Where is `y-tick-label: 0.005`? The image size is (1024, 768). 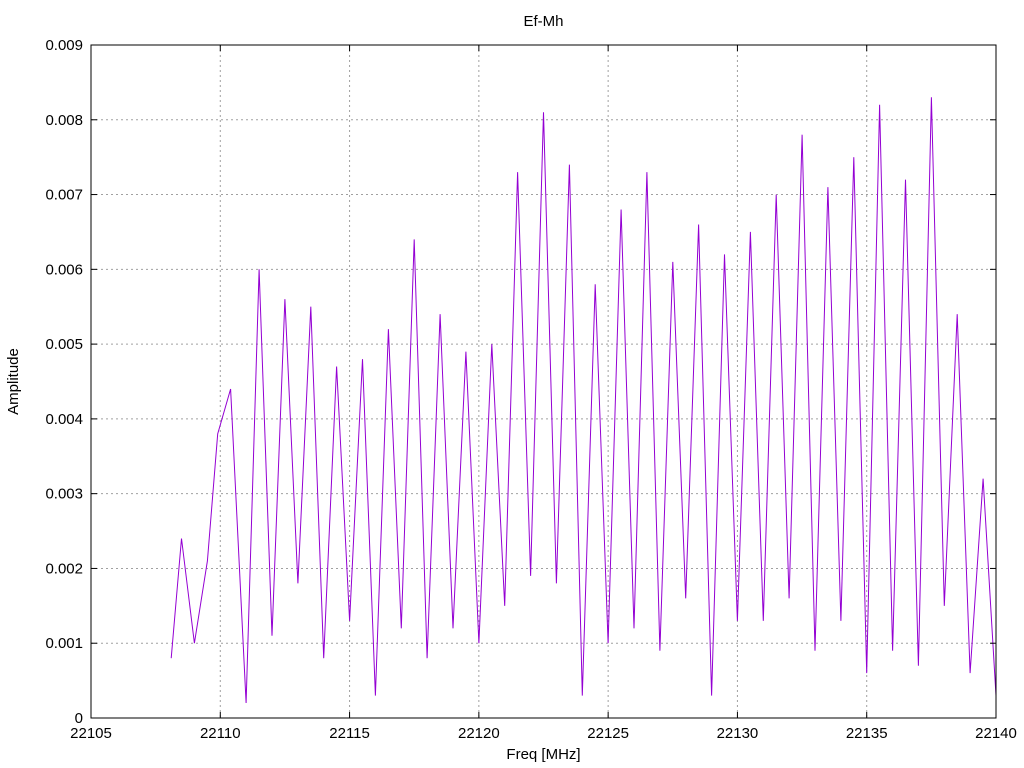 y-tick-label: 0.005 is located at coordinates (64, 344).